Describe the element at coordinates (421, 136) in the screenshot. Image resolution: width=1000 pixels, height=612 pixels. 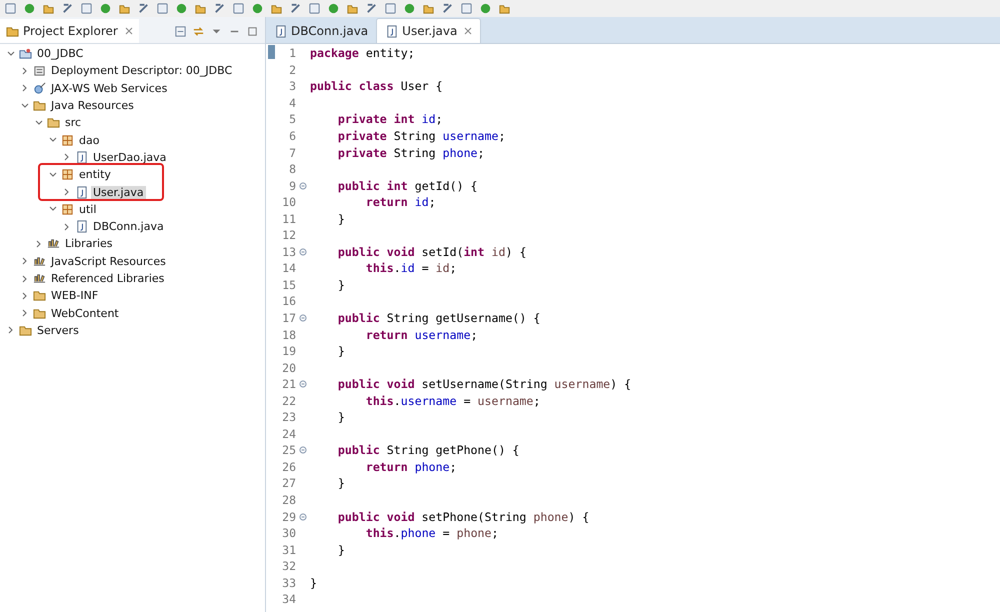
I see `code-line: private String username;` at that location.